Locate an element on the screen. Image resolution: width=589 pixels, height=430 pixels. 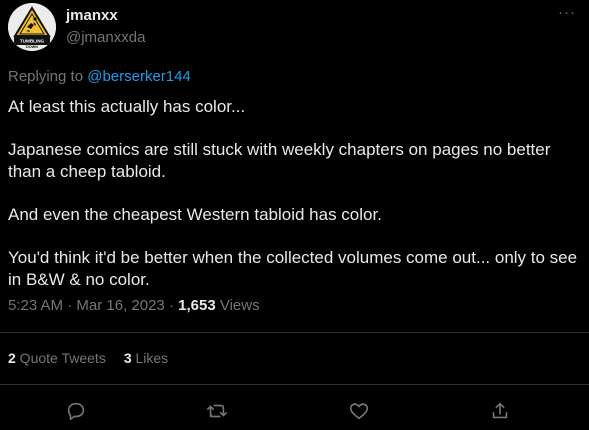
views-label: Views is located at coordinates (237, 305).